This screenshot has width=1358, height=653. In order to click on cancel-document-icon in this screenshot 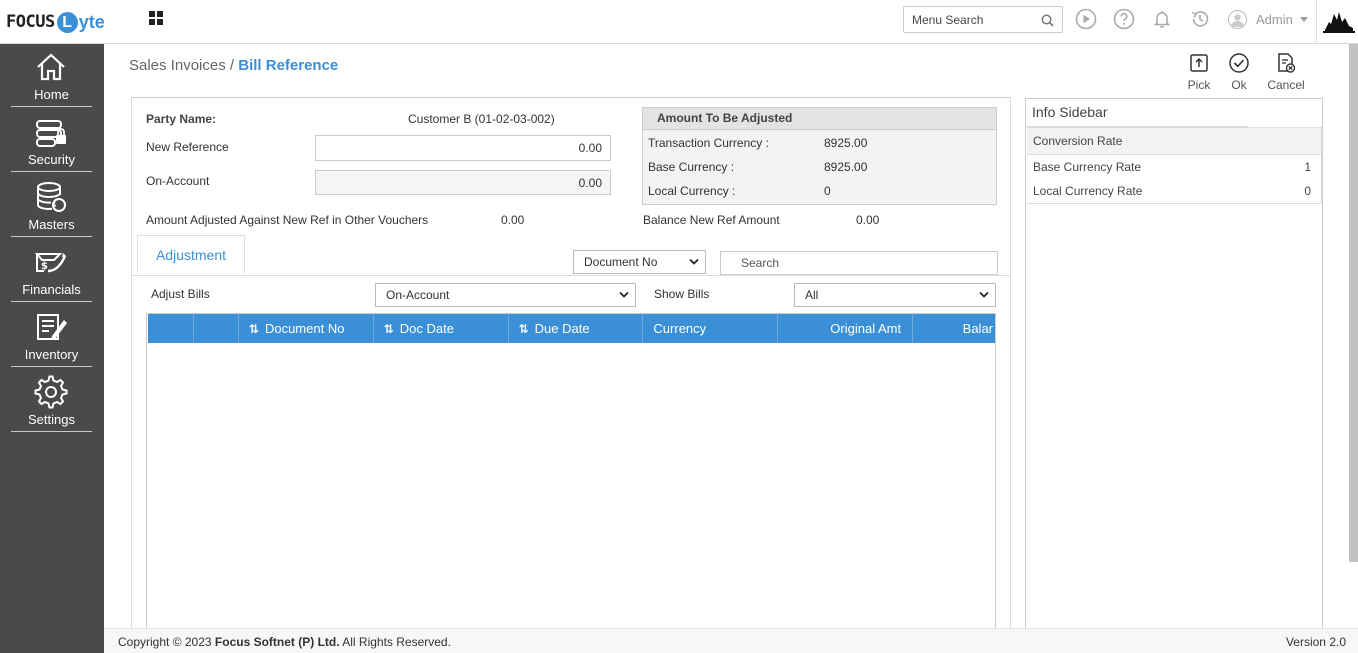, I will do `click(1287, 63)`.